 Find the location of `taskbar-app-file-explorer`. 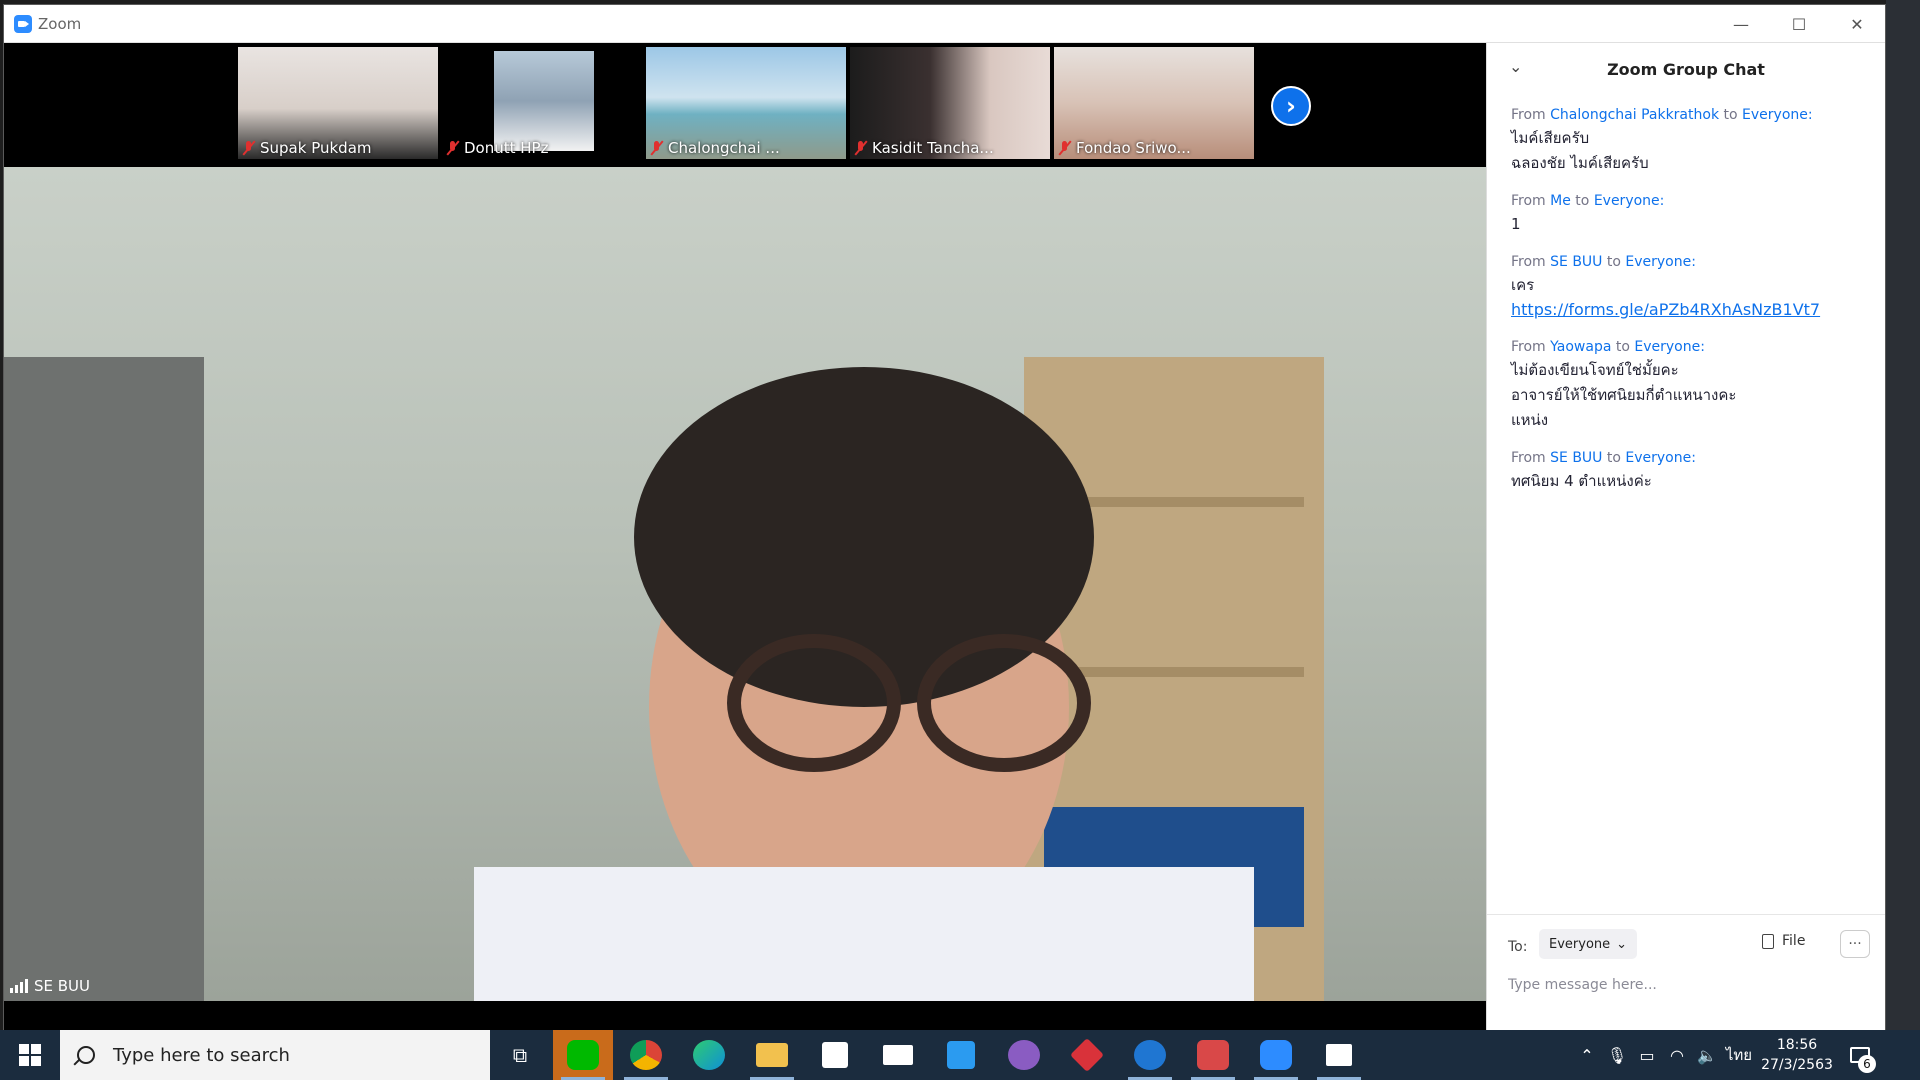

taskbar-app-file-explorer is located at coordinates (772, 1055).